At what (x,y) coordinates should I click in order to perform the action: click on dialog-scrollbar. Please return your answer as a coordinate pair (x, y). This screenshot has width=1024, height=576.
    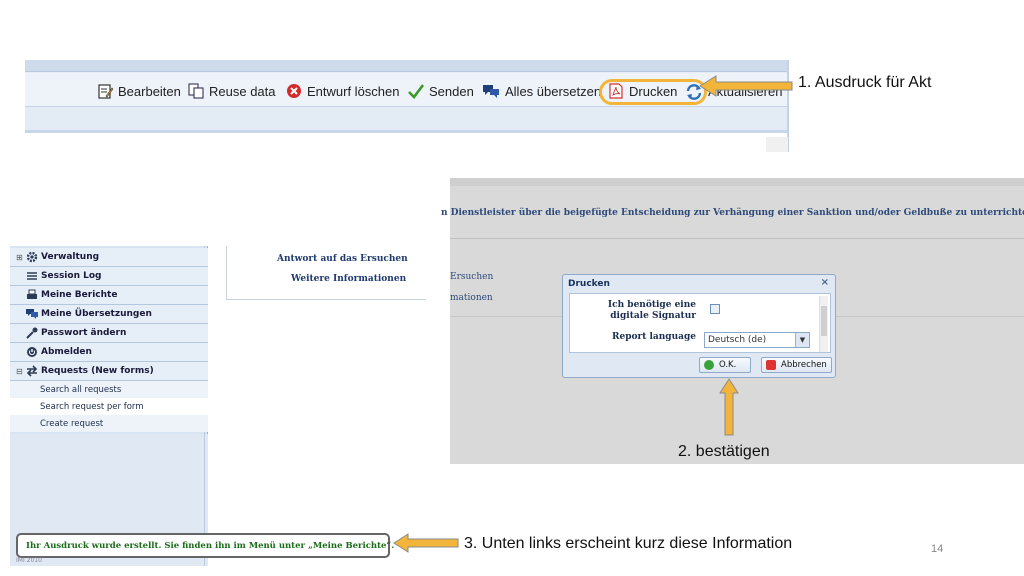
    Looking at the image, I should click on (823, 324).